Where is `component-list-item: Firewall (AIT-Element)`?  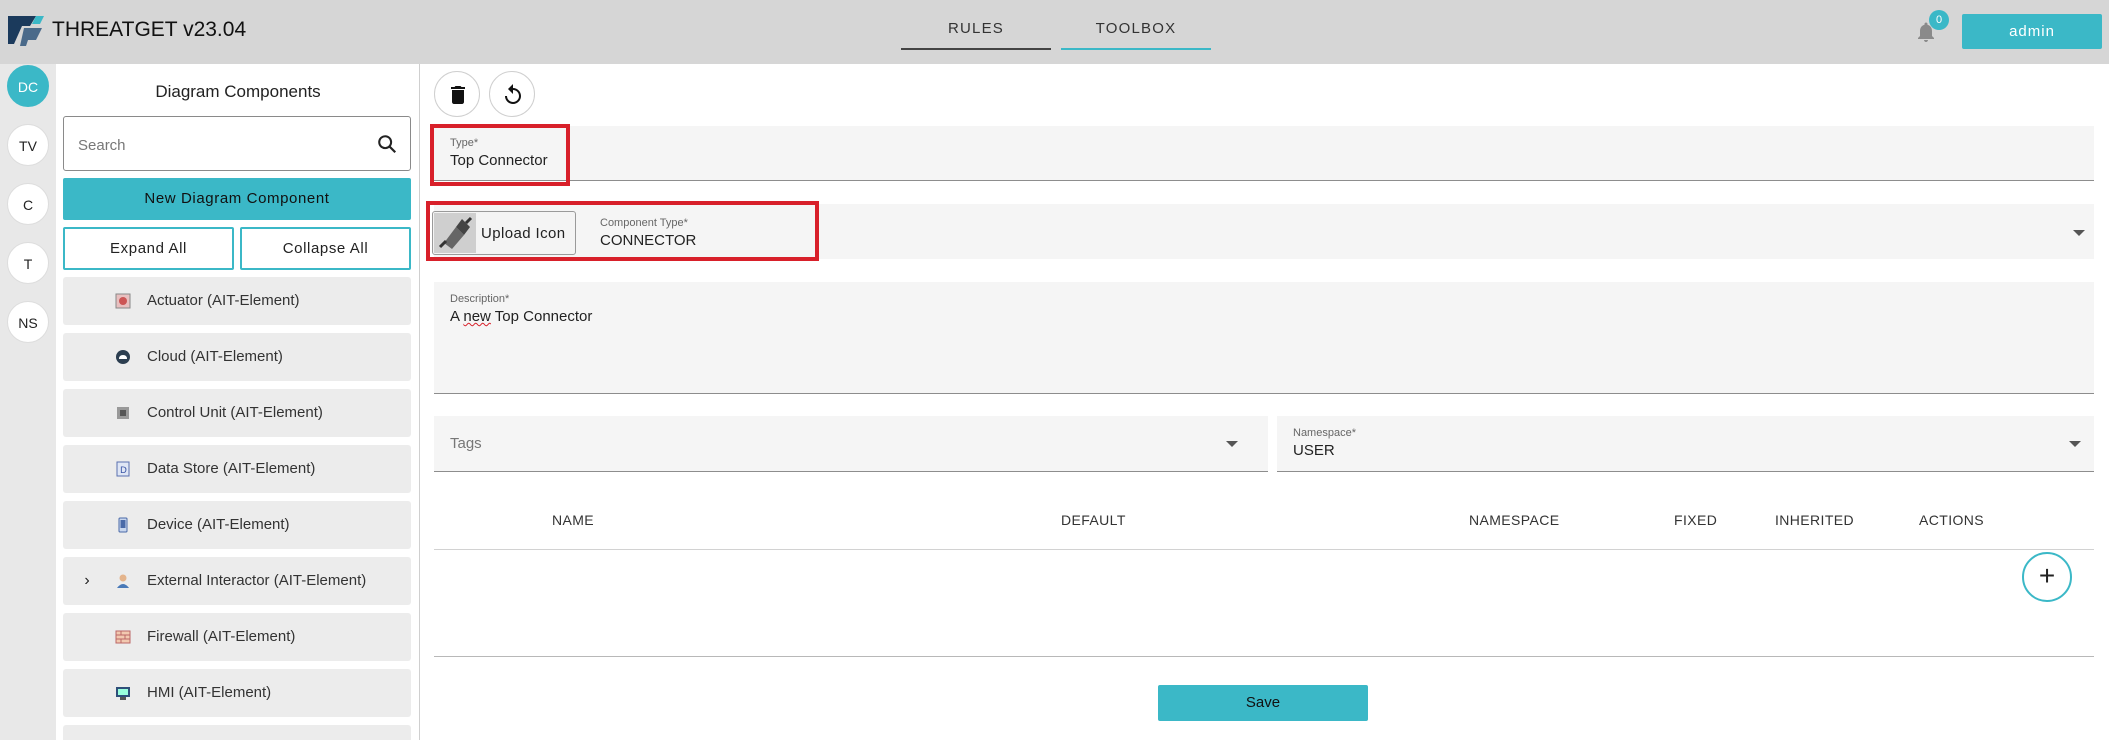
component-list-item: Firewall (AIT-Element) is located at coordinates (237, 637).